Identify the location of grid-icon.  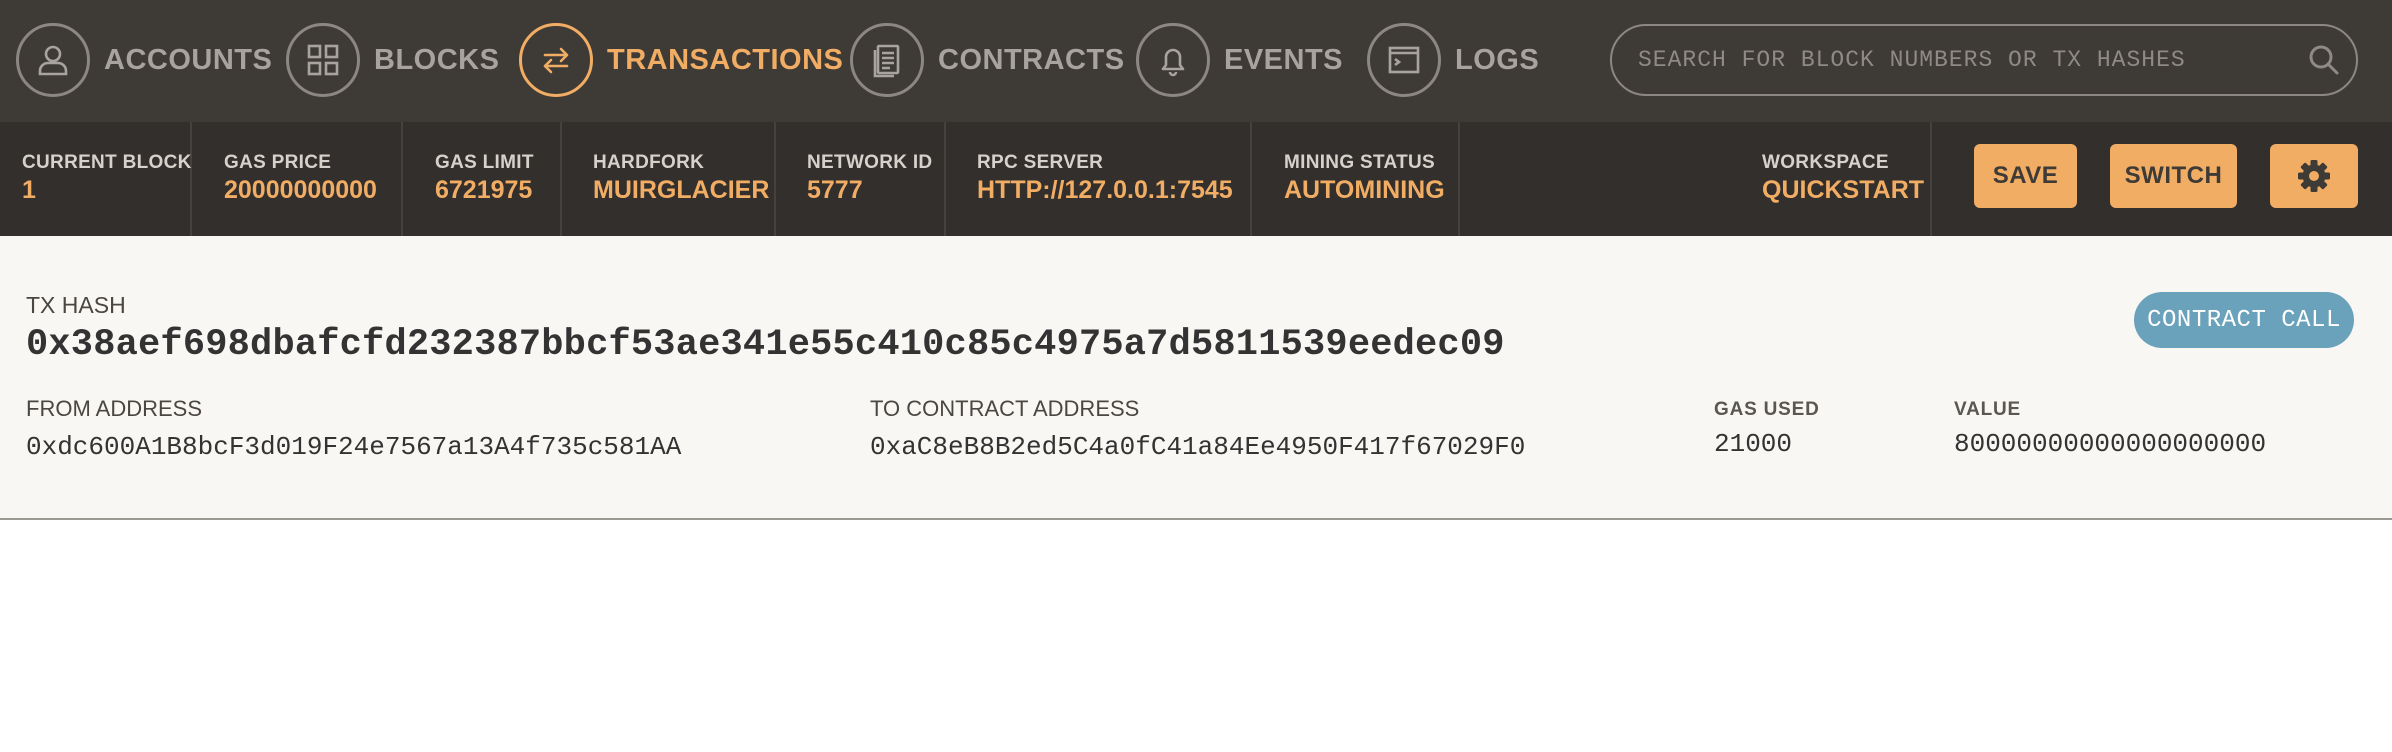
(323, 60).